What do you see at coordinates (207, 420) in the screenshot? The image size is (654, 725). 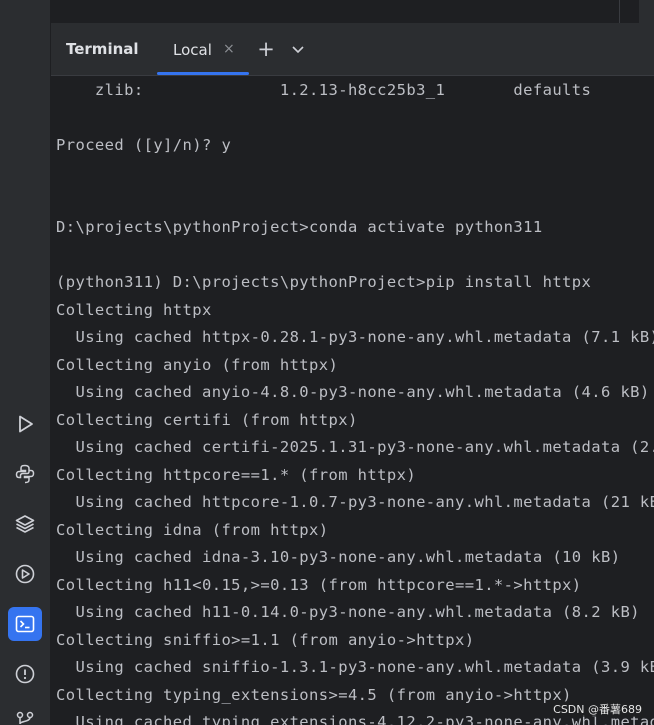 I see `terminal-line: Collecting certifi (from httpx)` at bounding box center [207, 420].